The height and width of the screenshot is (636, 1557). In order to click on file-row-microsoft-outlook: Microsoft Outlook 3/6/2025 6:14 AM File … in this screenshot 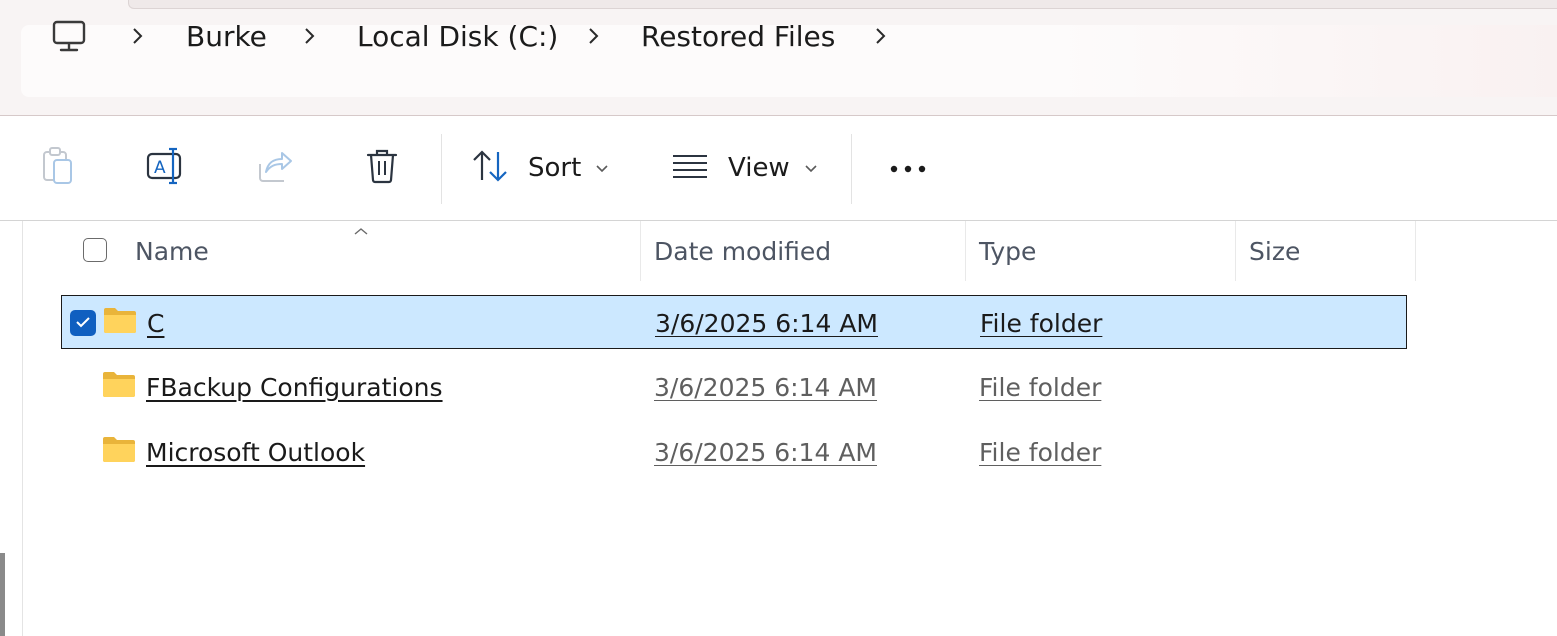, I will do `click(734, 452)`.